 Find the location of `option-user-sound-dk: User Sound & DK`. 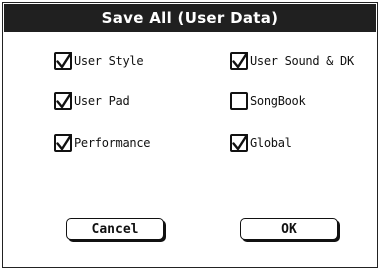

option-user-sound-dk: User Sound & DK is located at coordinates (292, 61).